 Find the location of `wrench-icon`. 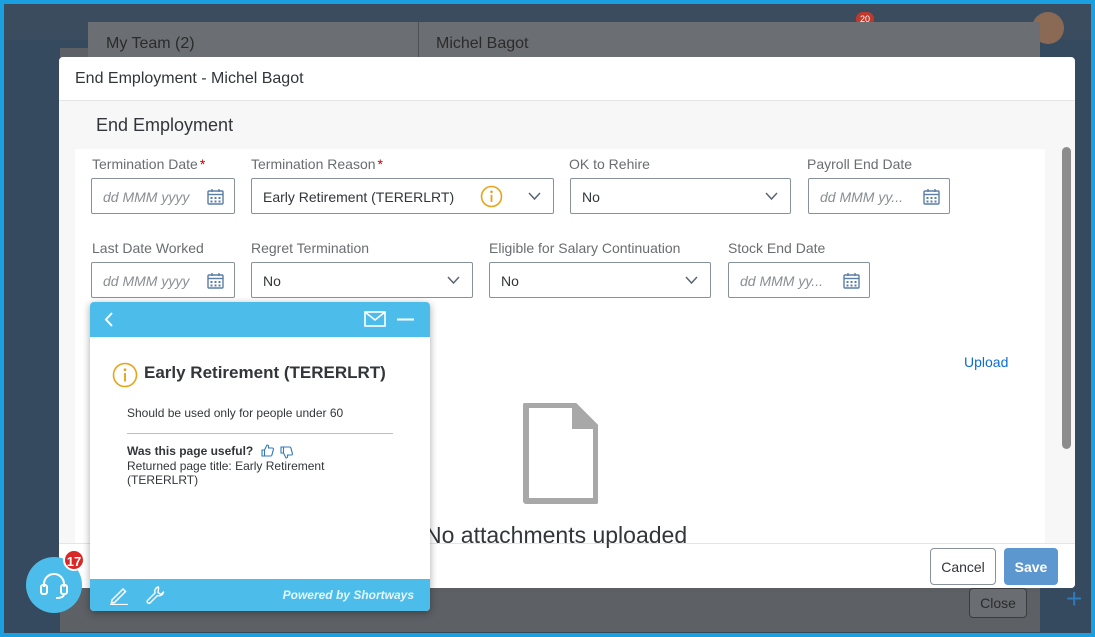

wrench-icon is located at coordinates (155, 595).